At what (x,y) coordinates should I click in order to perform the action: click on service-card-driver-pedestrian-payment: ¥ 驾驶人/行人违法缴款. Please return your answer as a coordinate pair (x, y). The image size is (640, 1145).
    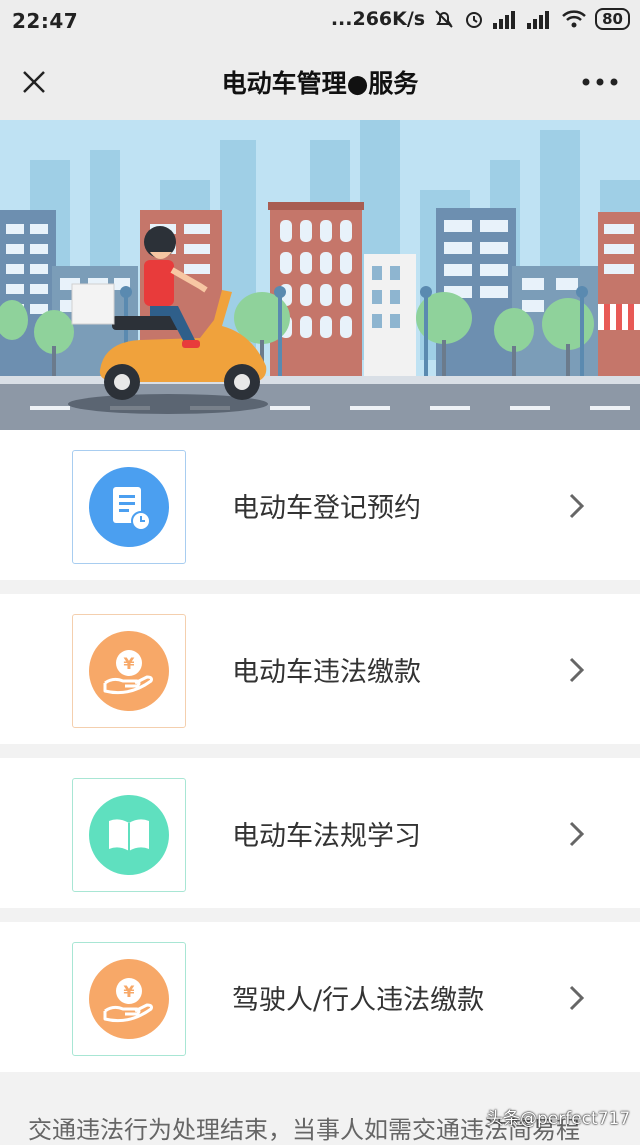
    Looking at the image, I should click on (320, 997).